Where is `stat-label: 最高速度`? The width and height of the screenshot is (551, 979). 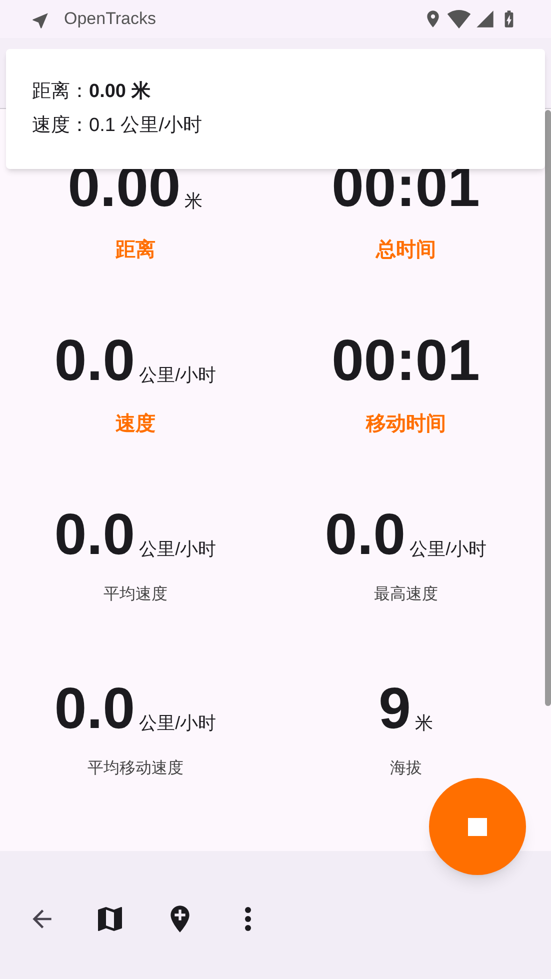
stat-label: 最高速度 is located at coordinates (406, 594).